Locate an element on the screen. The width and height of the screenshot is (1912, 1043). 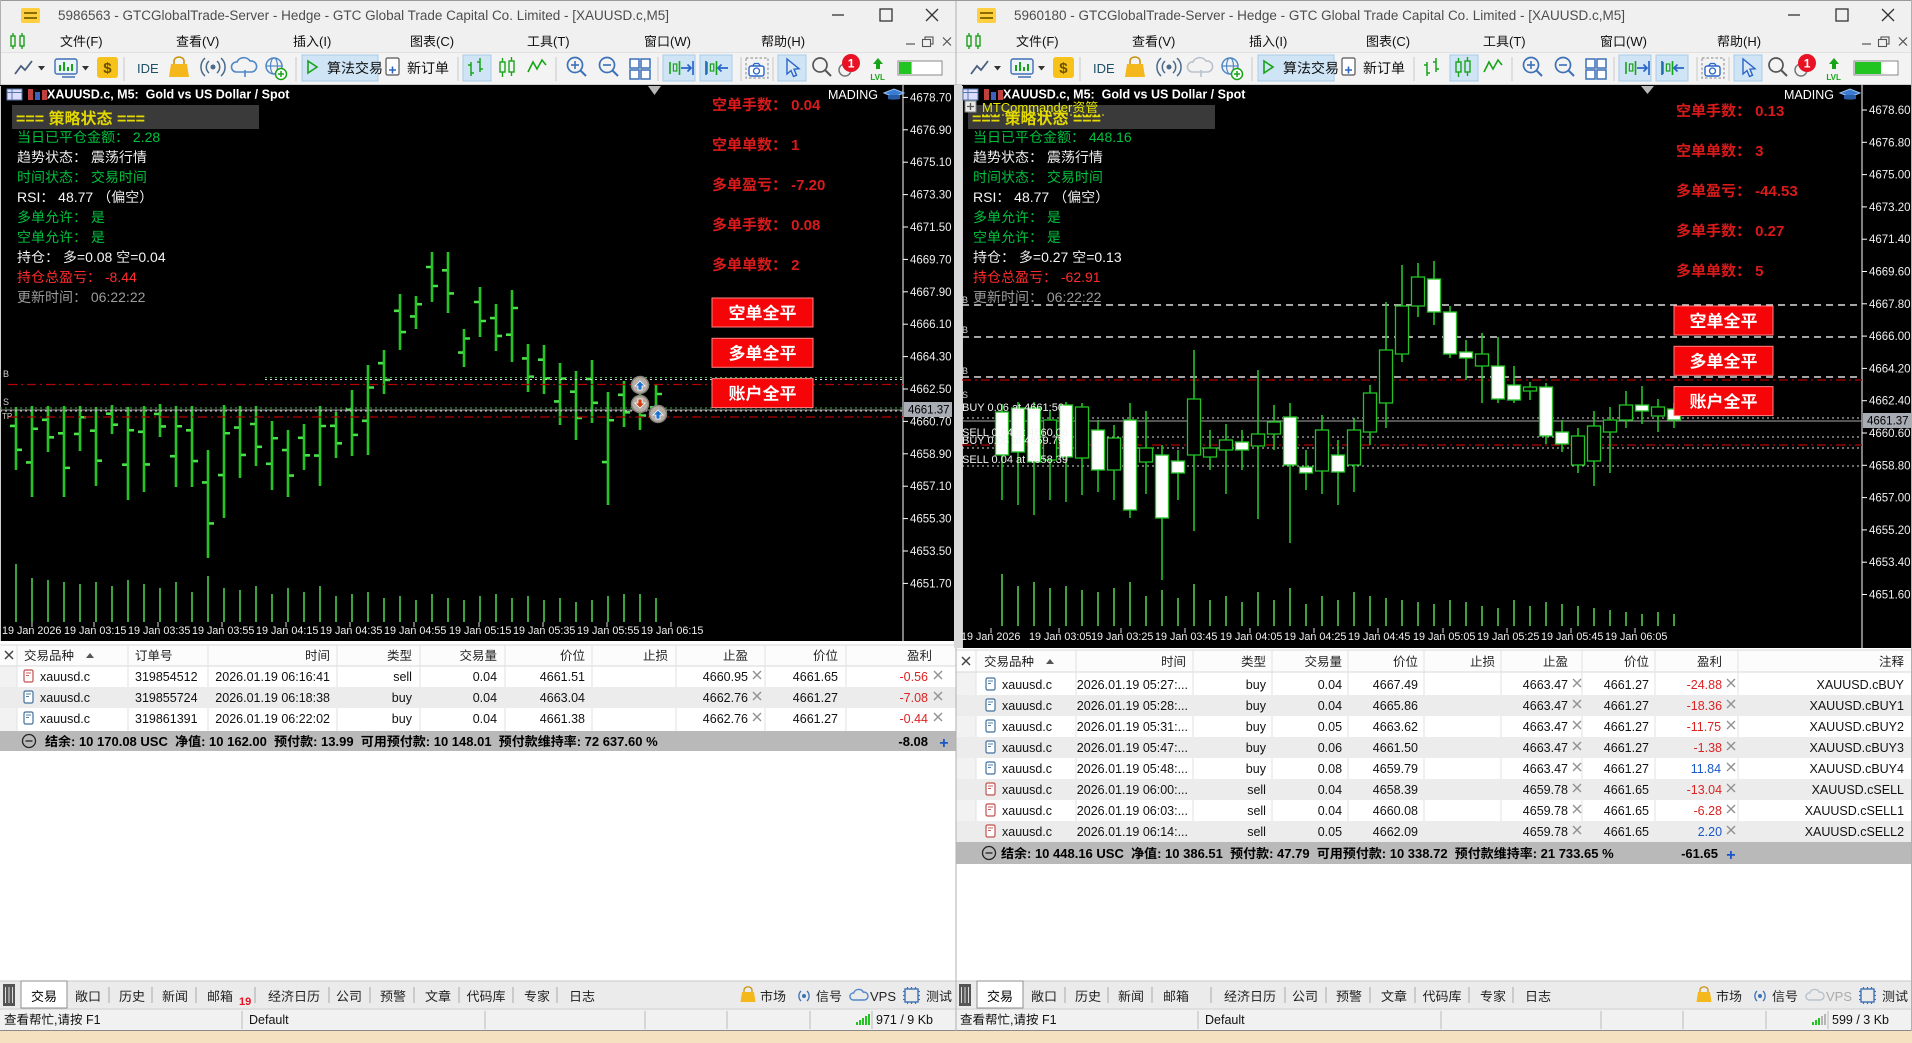
svg-text: 4663.04 is located at coordinates (562, 698).